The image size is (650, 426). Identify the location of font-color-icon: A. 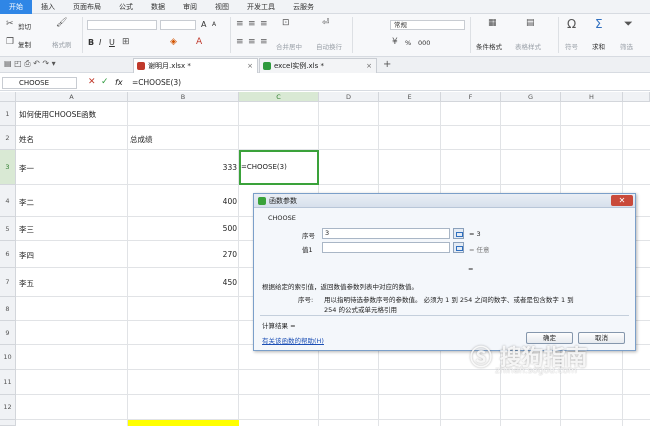
(199, 42).